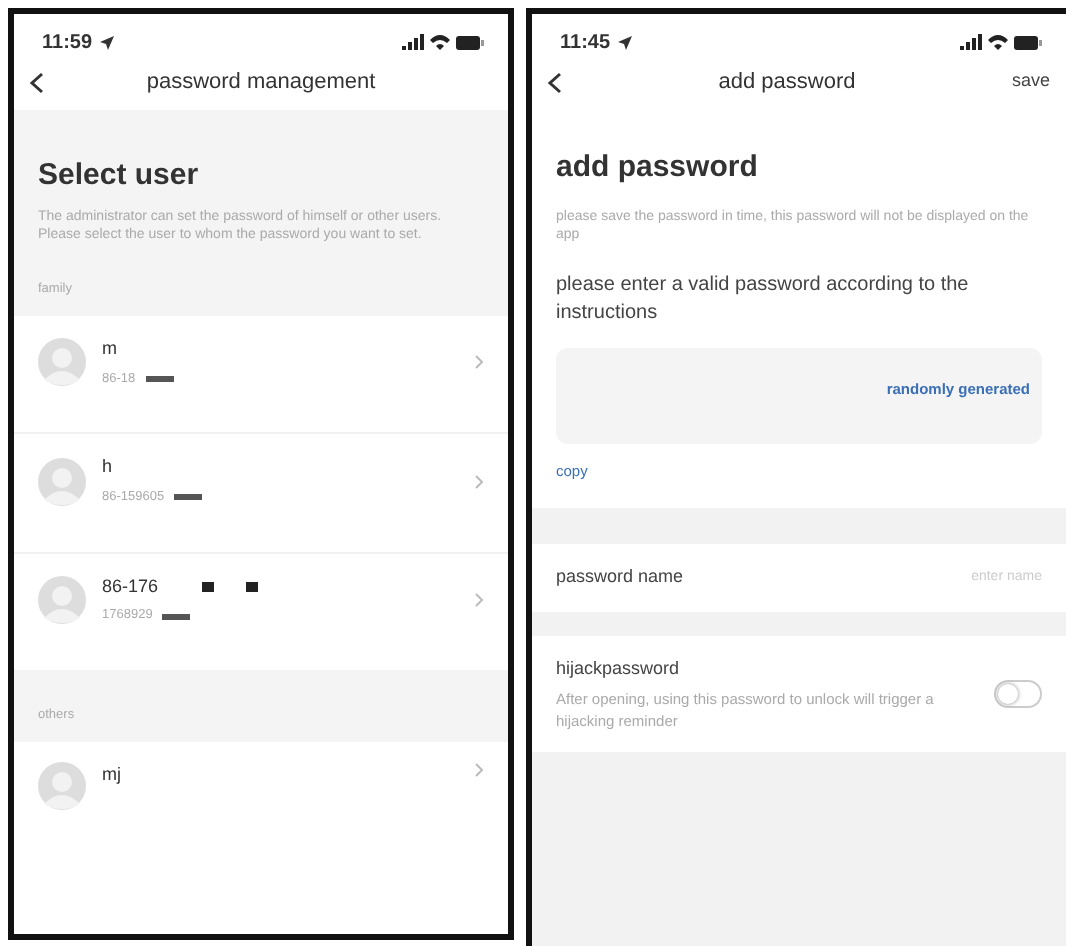 The height and width of the screenshot is (946, 1066). Describe the element at coordinates (109, 349) in the screenshot. I see `user-name: m` at that location.